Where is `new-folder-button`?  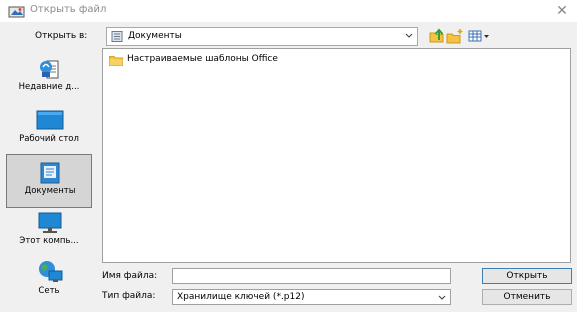 new-folder-button is located at coordinates (455, 36).